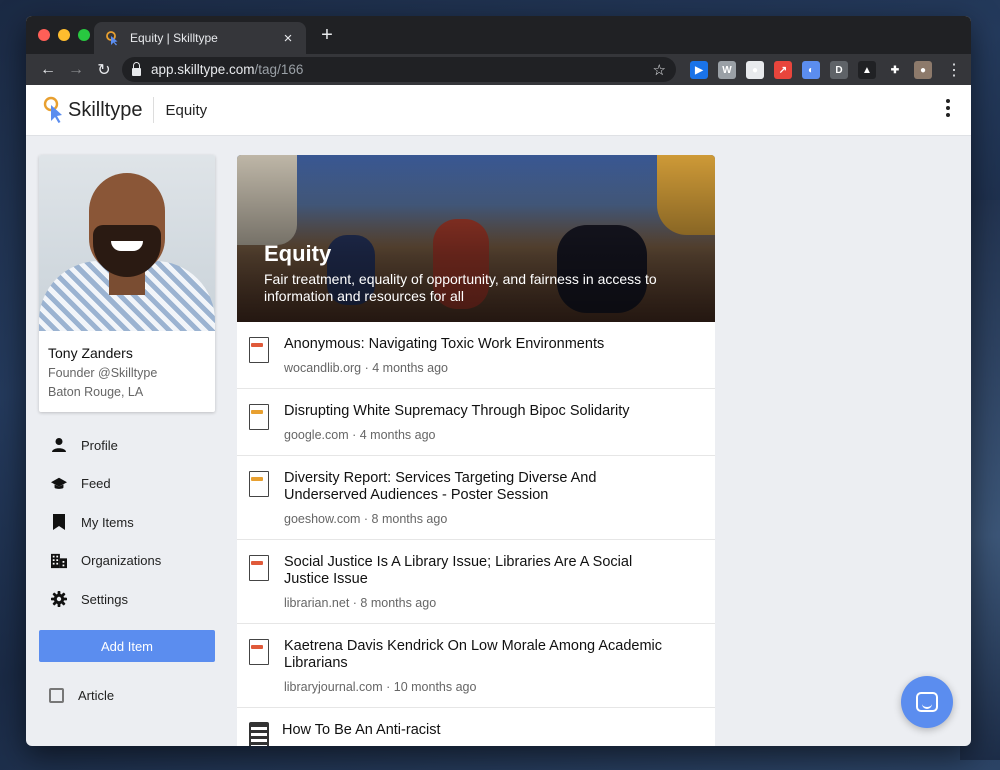  I want to click on puzzle-icon: ✚, so click(895, 70).